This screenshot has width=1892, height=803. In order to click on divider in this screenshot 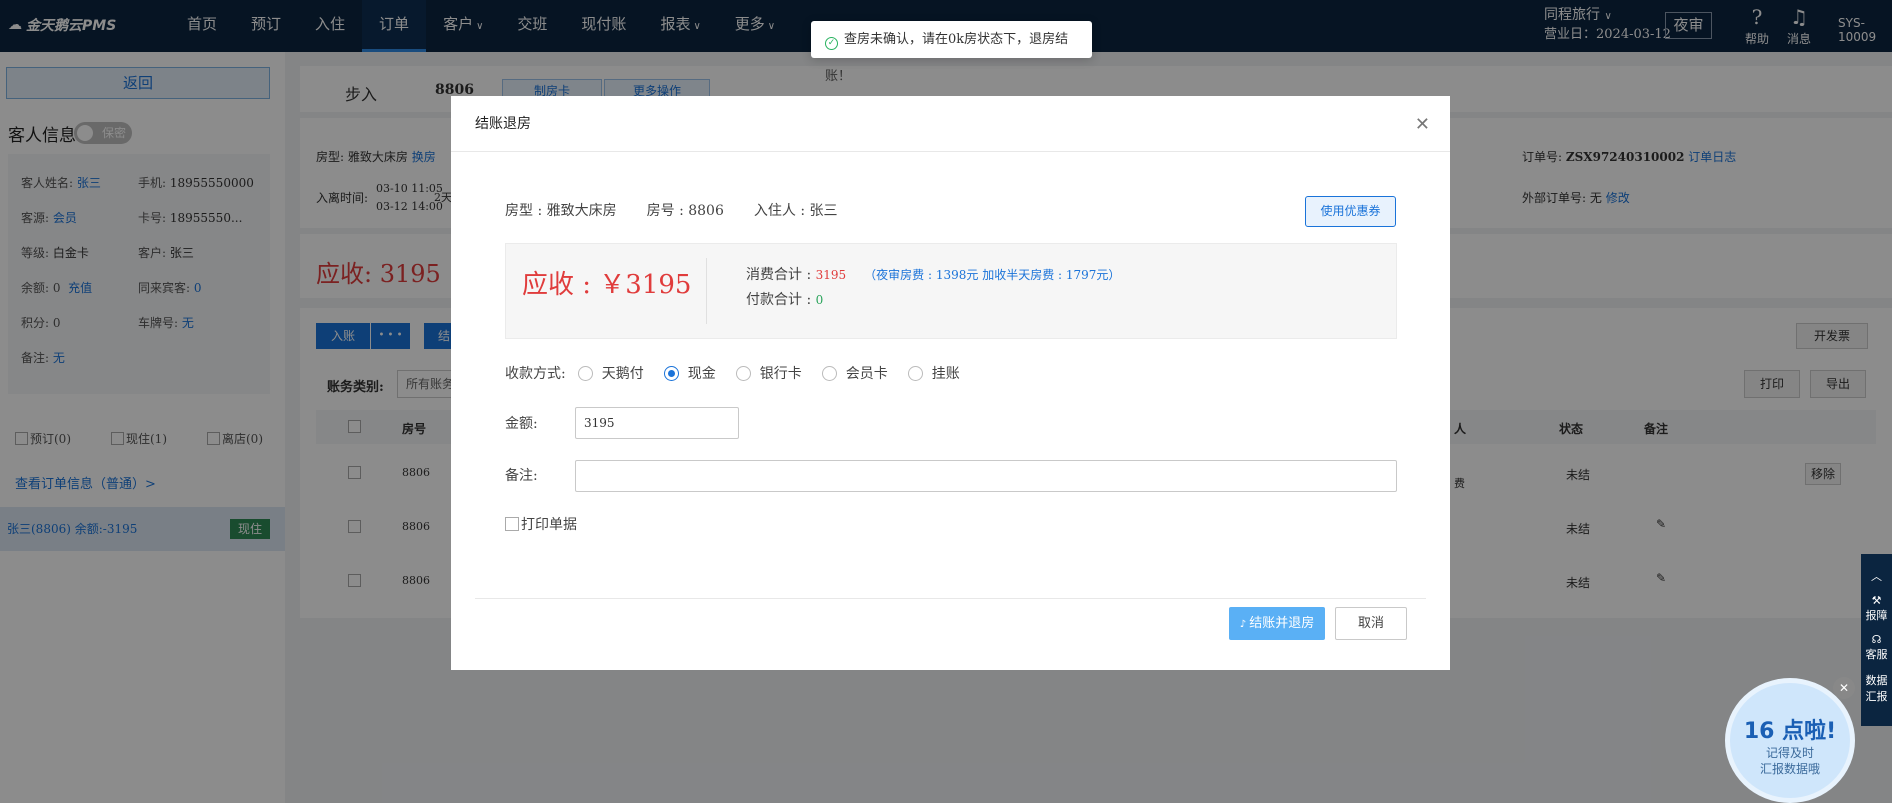, I will do `click(706, 291)`.